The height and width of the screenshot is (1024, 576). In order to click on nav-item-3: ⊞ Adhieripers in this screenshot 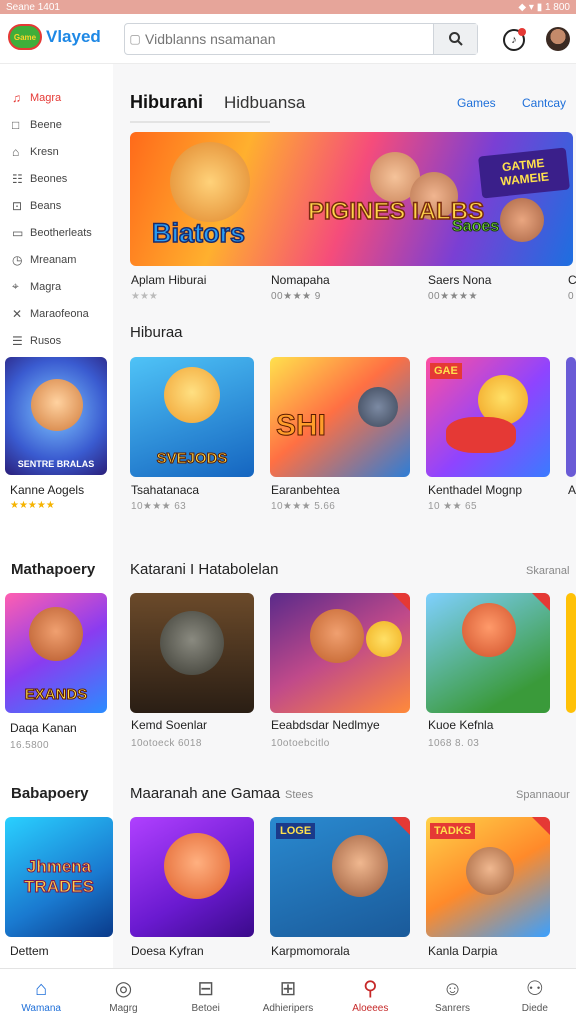, I will do `click(288, 996)`.